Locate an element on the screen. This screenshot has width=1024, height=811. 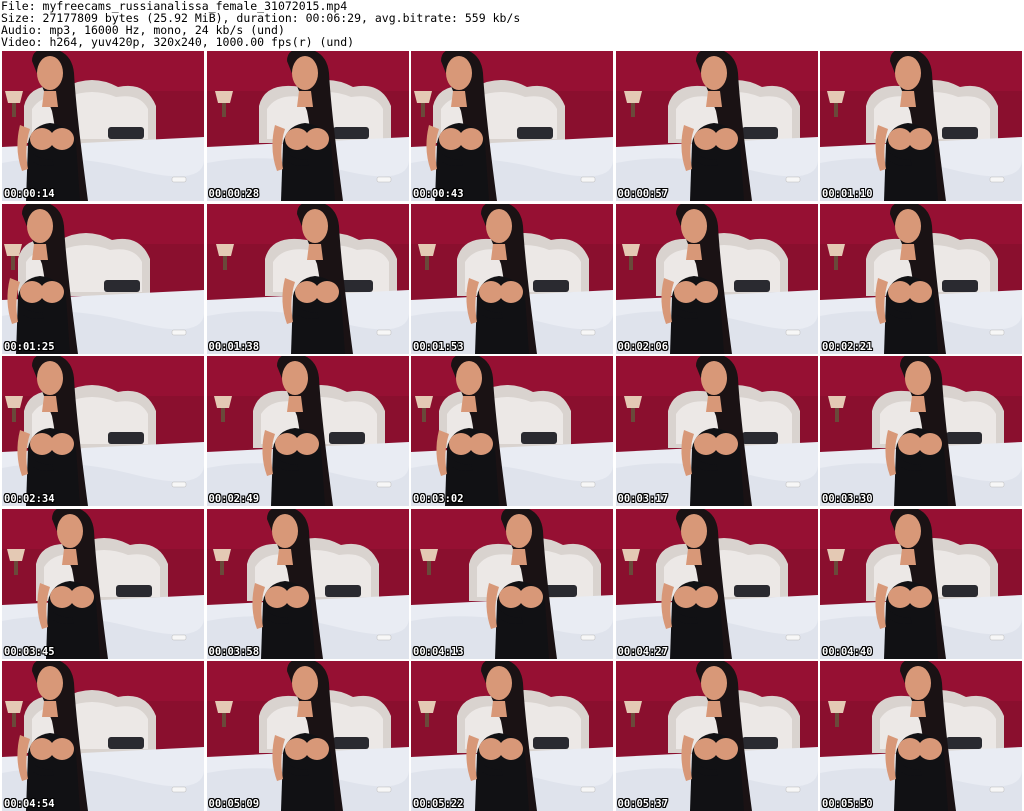
thumbnail-timestamp: 00:02:21 is located at coordinates (847, 346).